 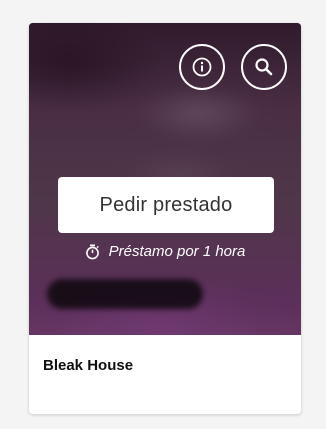 I want to click on borrow-button: Pedir prestado, so click(x=166, y=205).